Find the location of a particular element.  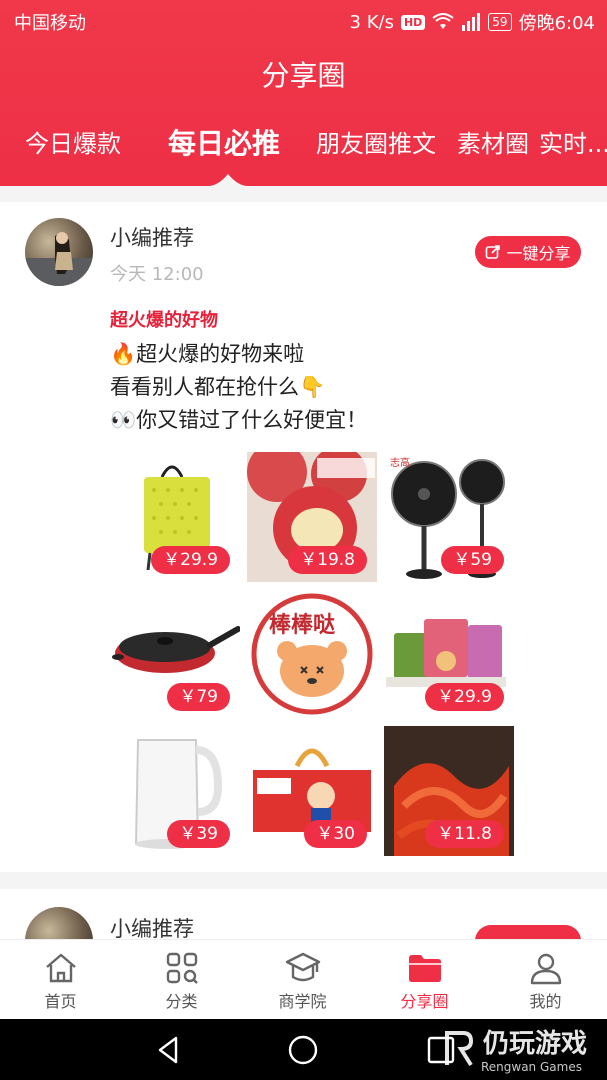

one-click-share-button: 一键分享 is located at coordinates (528, 252).